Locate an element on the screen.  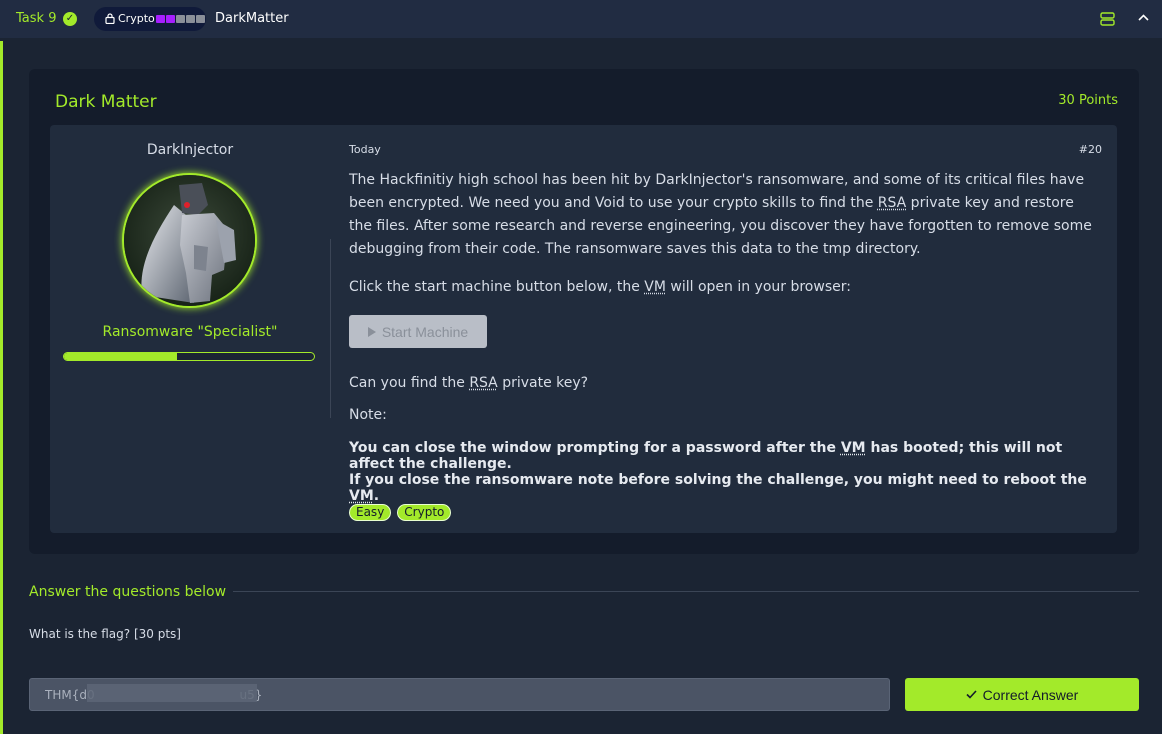
rank-progress-fill is located at coordinates (120, 356).